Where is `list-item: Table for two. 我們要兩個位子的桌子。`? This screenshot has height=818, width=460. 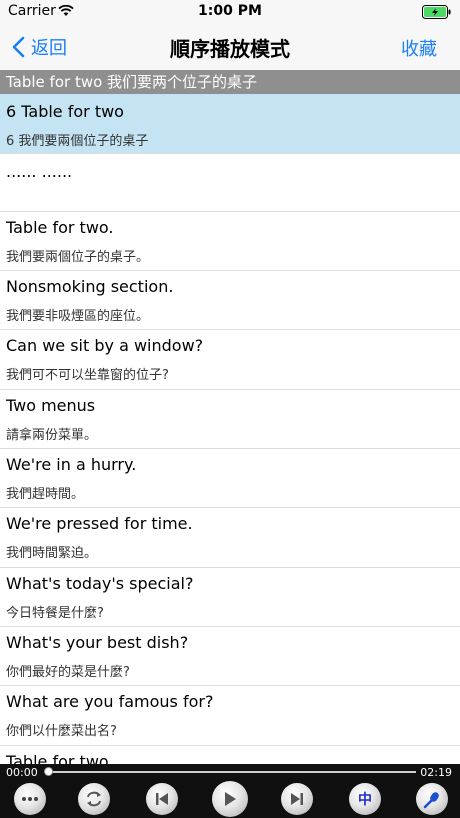 list-item: Table for two. 我們要兩個位子的桌子。 is located at coordinates (230, 241).